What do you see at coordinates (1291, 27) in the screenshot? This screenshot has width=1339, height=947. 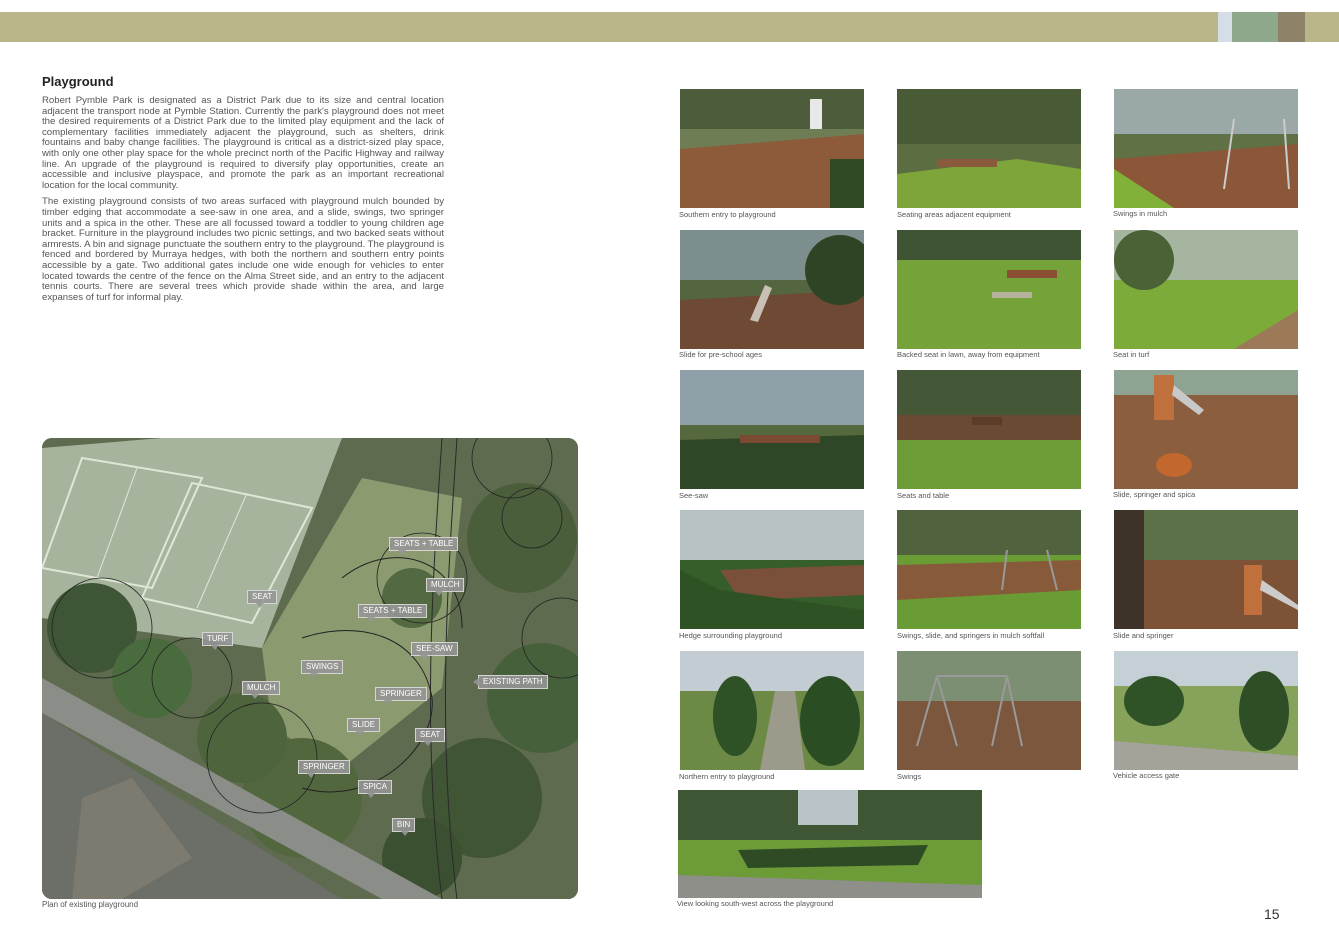 I see `header-swatch-brown` at bounding box center [1291, 27].